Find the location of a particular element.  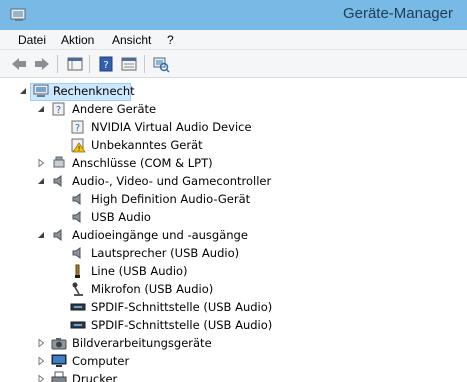

details-view-icon is located at coordinates (129, 64).